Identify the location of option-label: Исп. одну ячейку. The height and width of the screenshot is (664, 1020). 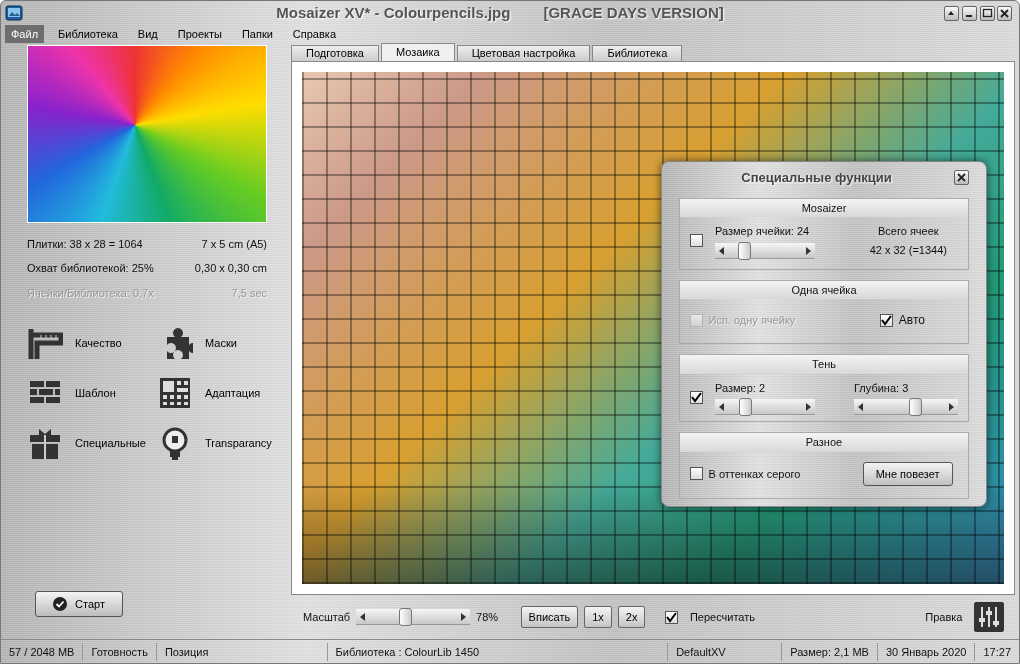
(752, 320).